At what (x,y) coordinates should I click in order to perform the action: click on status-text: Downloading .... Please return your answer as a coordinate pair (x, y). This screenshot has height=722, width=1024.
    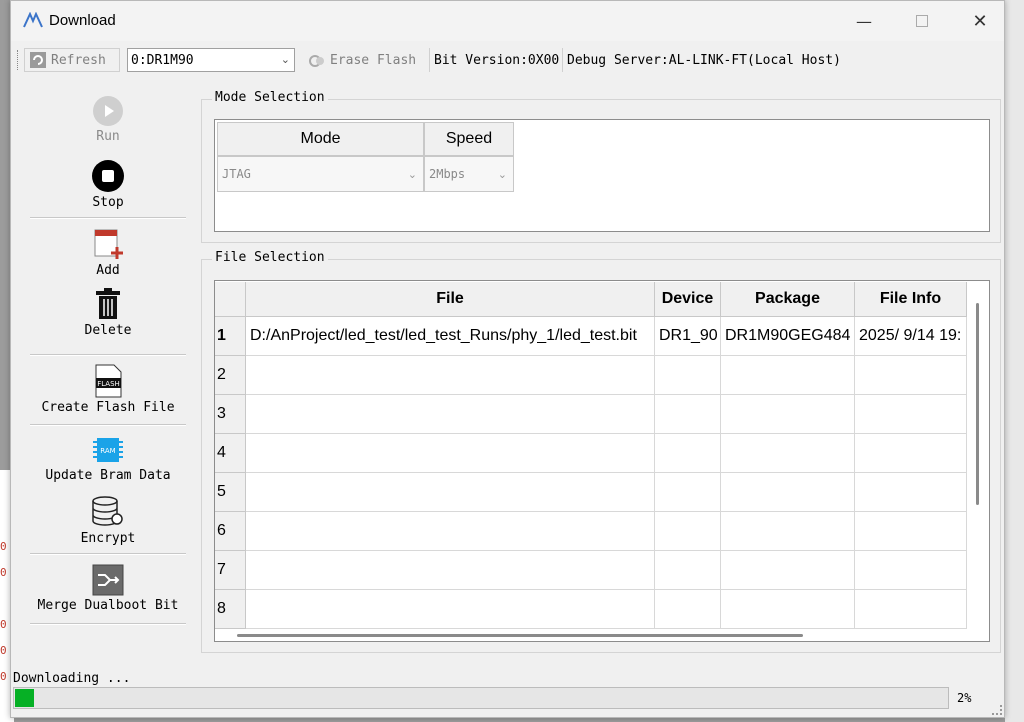
    Looking at the image, I should click on (72, 678).